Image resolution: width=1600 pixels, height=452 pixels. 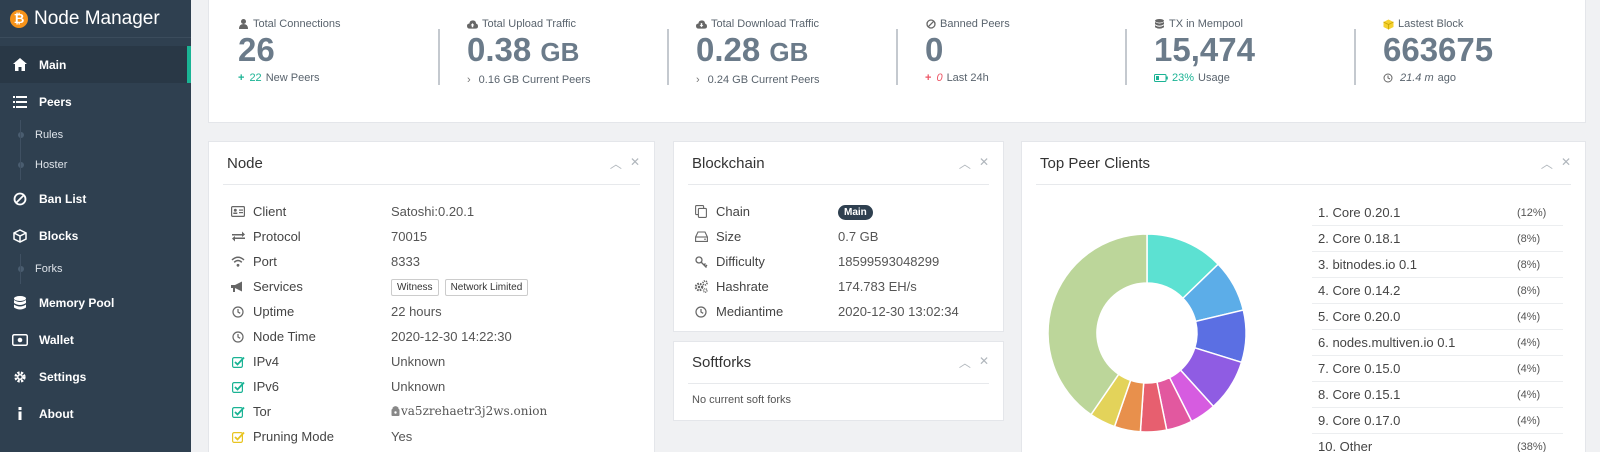 What do you see at coordinates (889, 261) in the screenshot?
I see `row-value: 18599593048299` at bounding box center [889, 261].